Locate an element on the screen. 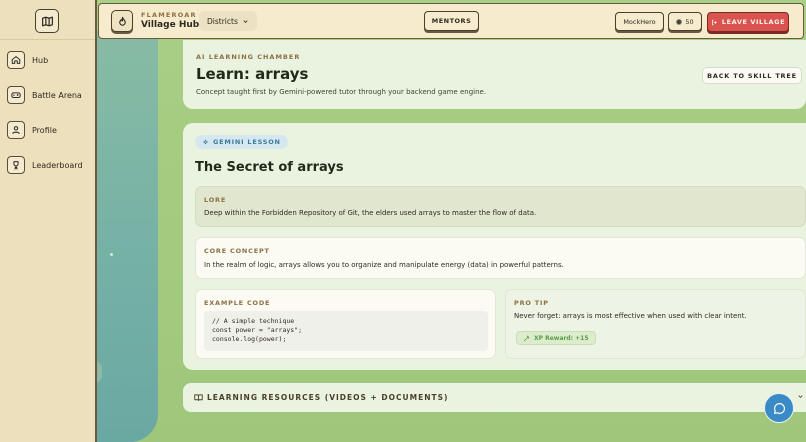 This screenshot has height=442, width=806. gemini-lesson-label: GEMINI LESSON is located at coordinates (247, 142).